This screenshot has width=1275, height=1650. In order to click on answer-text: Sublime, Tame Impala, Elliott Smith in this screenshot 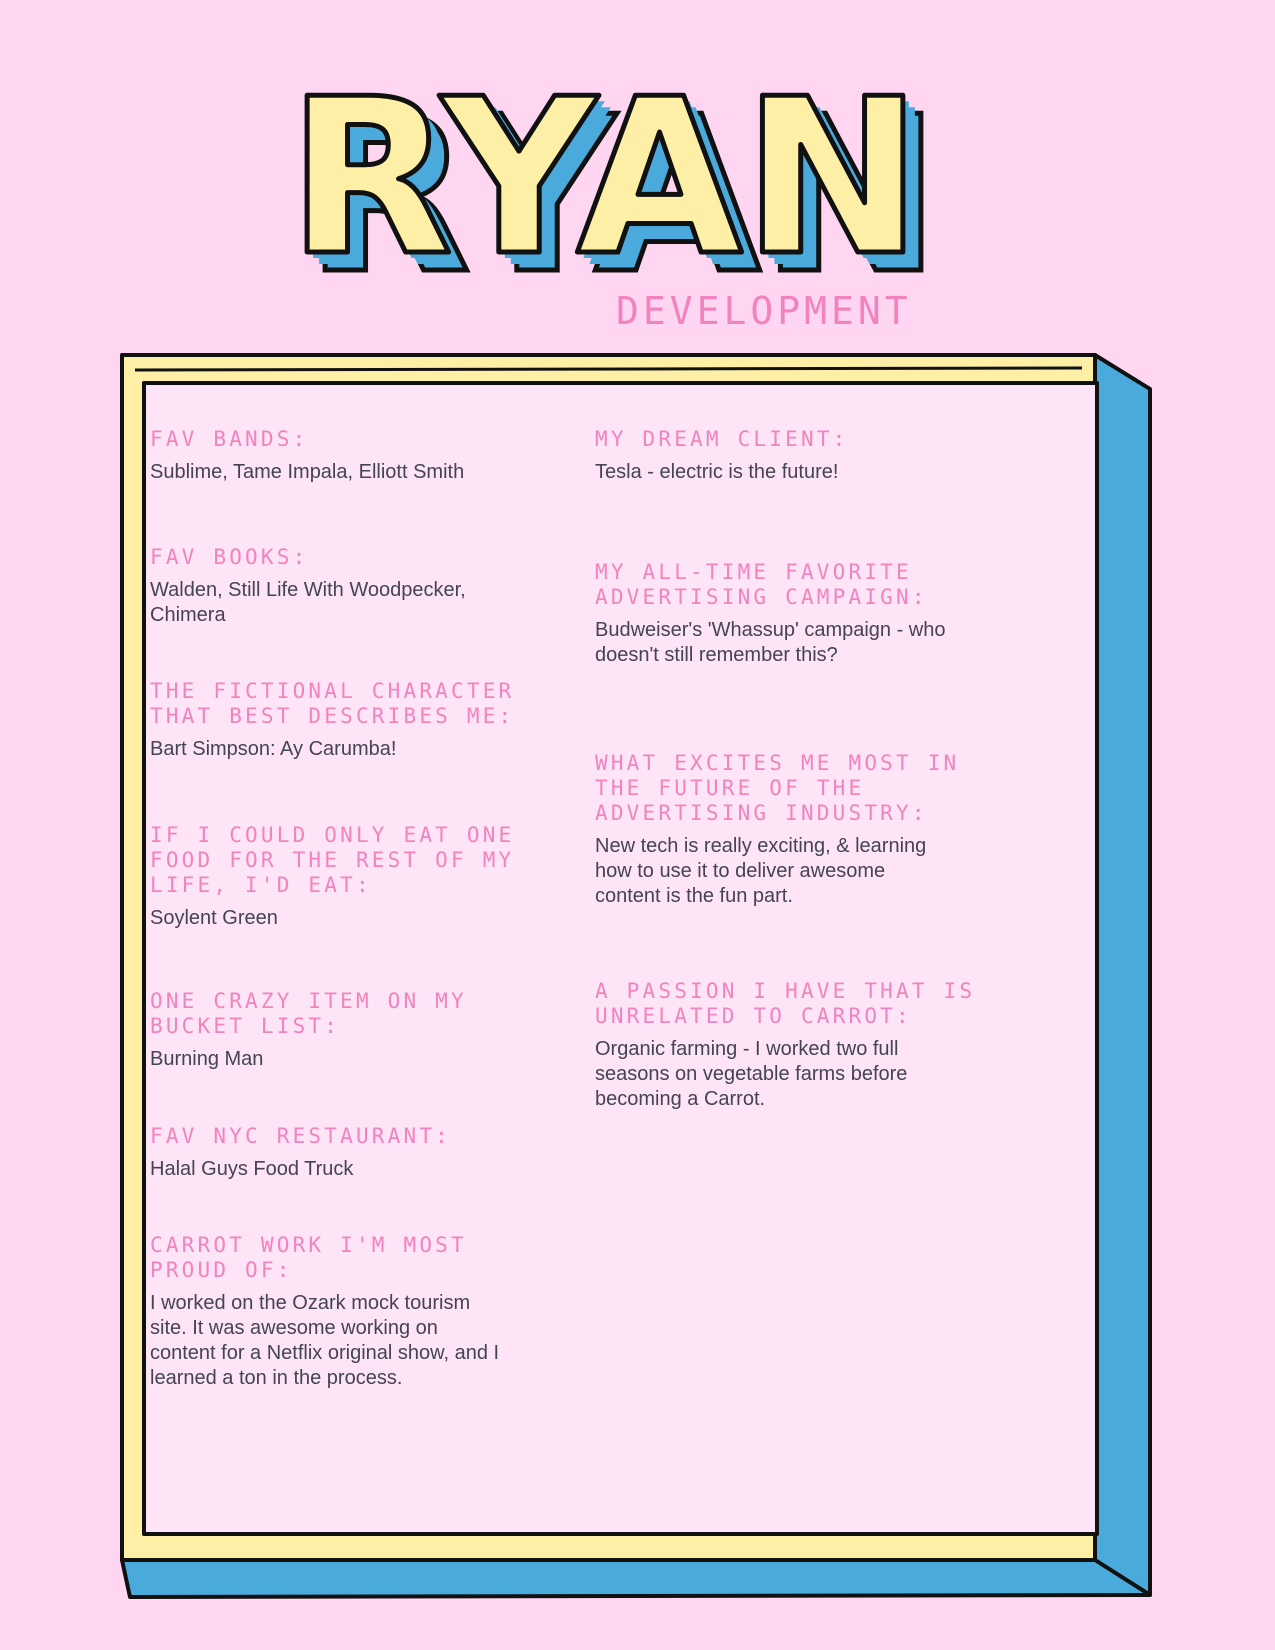, I will do `click(307, 472)`.